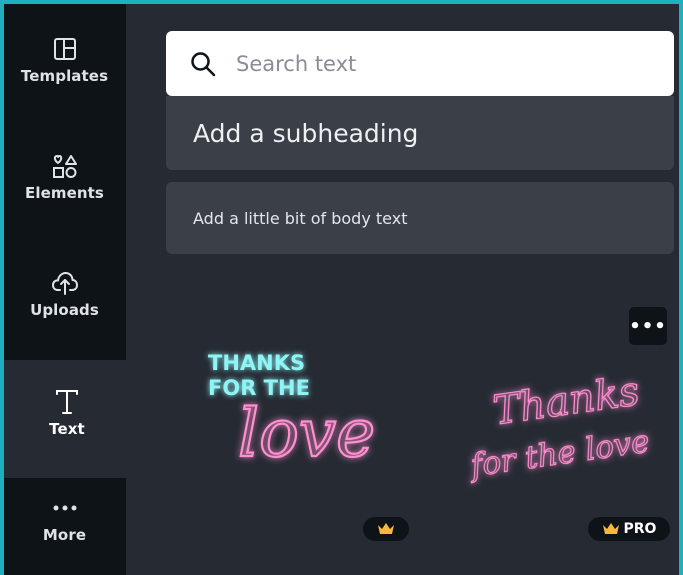 This screenshot has height=575, width=683. I want to click on pro-badge: PRO, so click(629, 529).